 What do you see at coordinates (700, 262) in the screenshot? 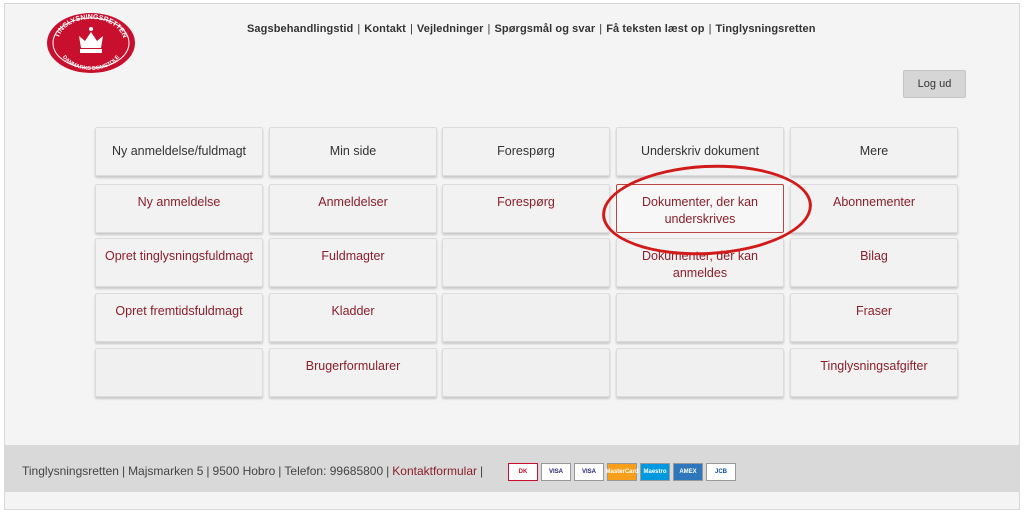
I see `tile-dokumenter-der-kan-anmeldes: Dokumenter, der kan anmeldes` at bounding box center [700, 262].